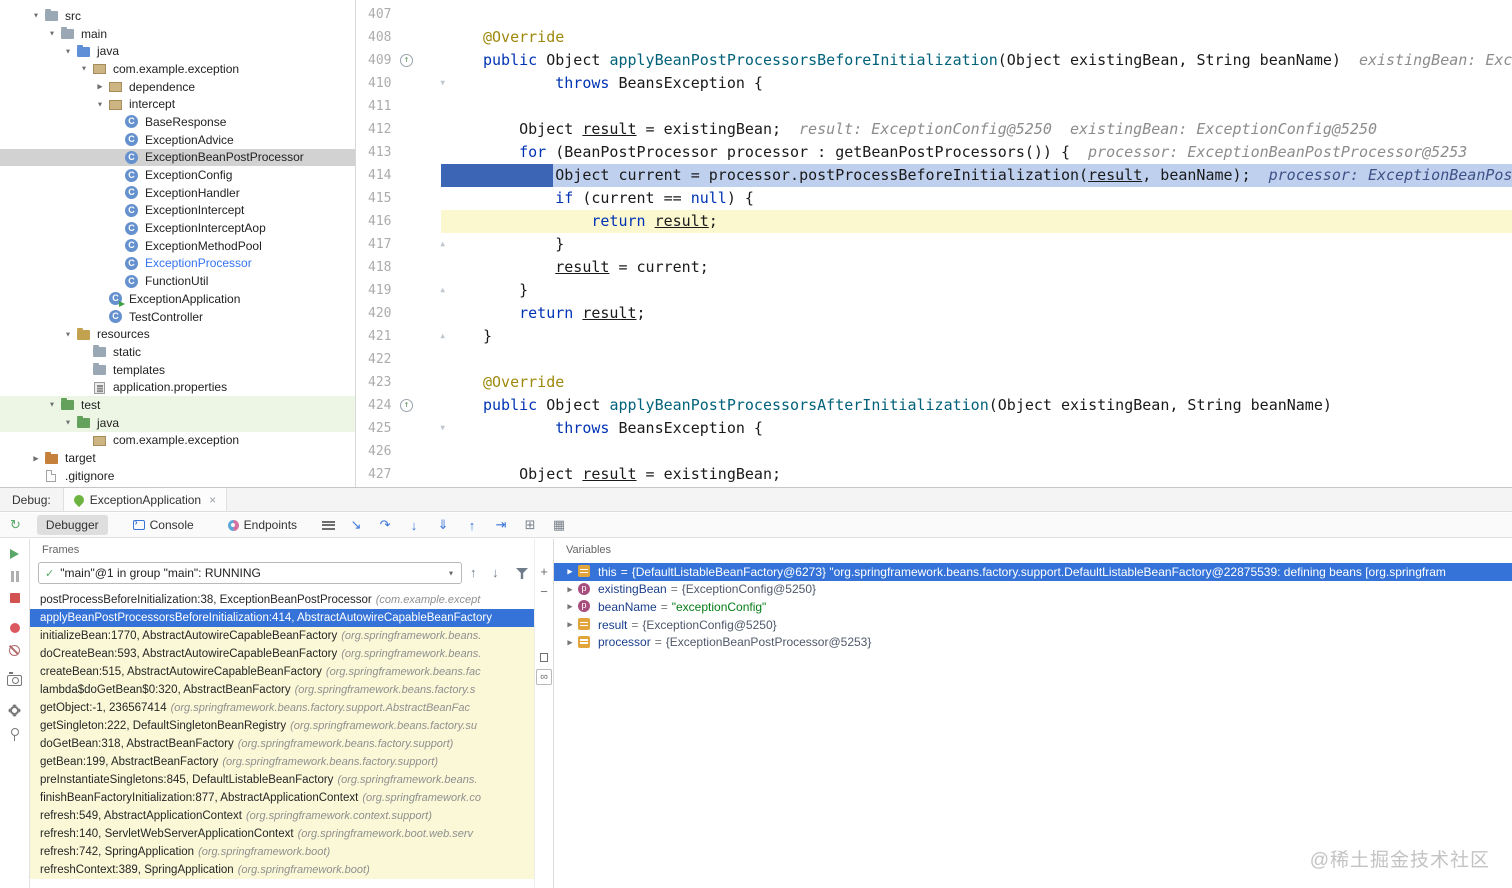  I want to click on code-line-426: 426, so click(934, 451).